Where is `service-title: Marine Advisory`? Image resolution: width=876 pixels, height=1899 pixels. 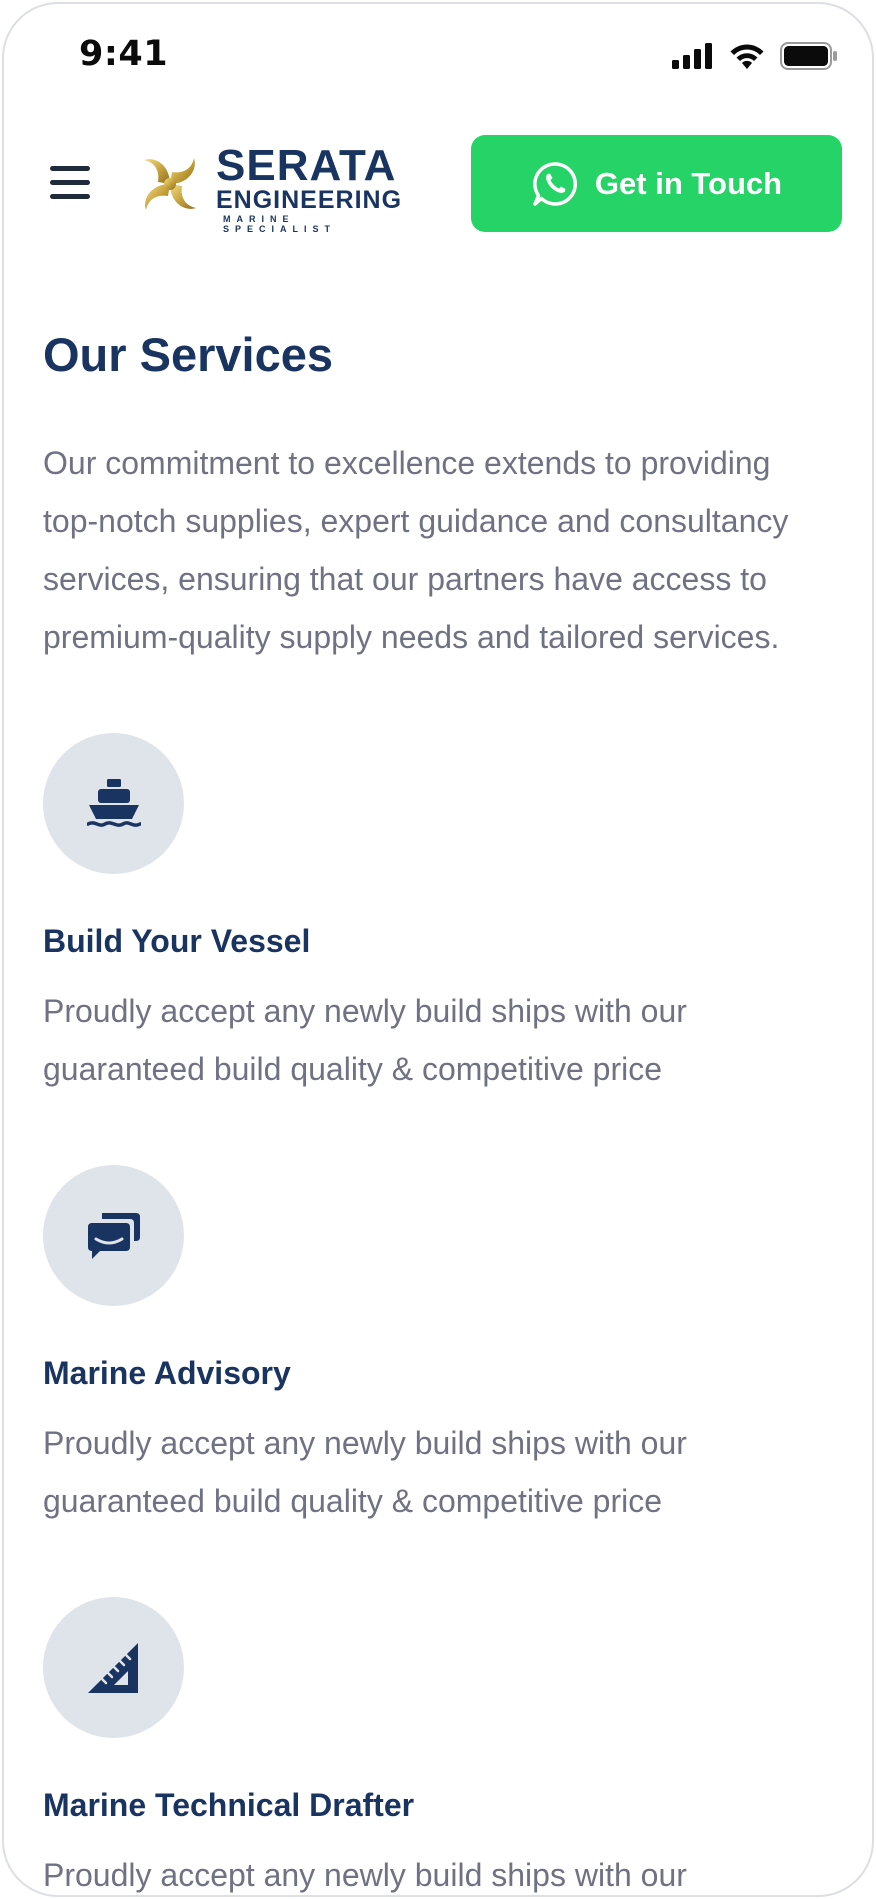
service-title: Marine Advisory is located at coordinates (167, 1373).